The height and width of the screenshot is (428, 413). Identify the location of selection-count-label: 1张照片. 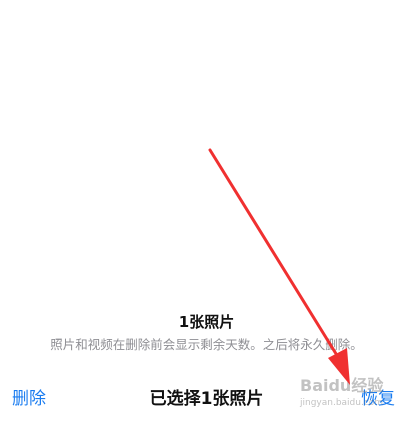
(206, 322).